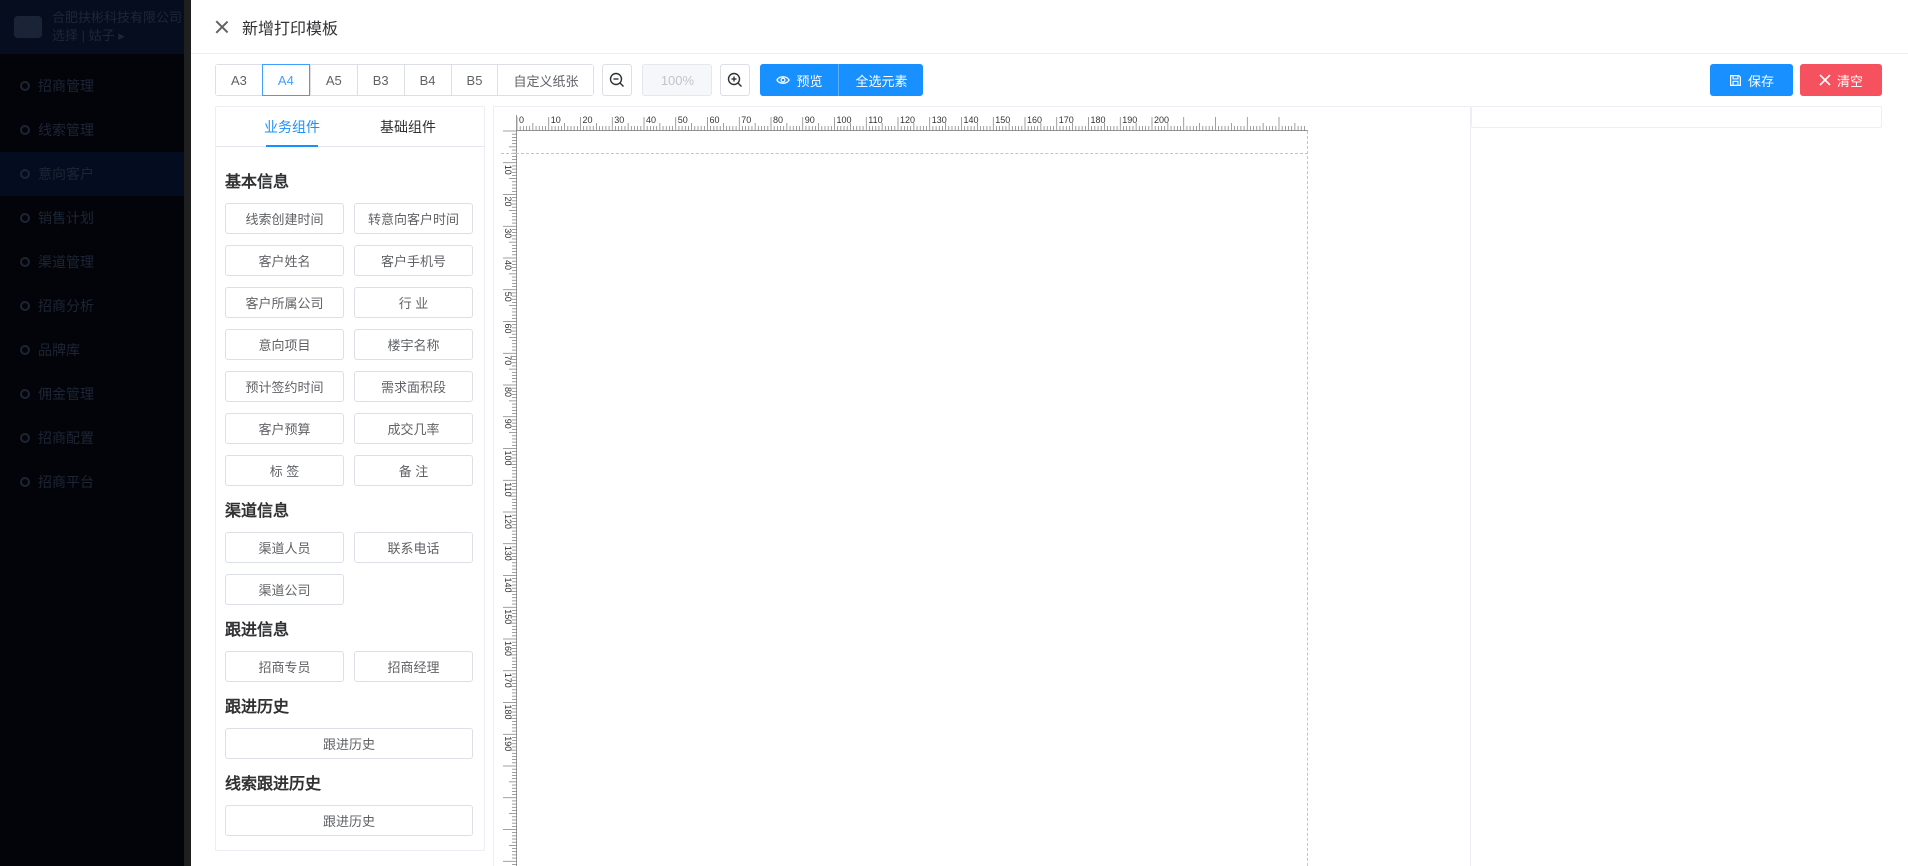 The height and width of the screenshot is (866, 1908). What do you see at coordinates (875, 120) in the screenshot?
I see `ruler-label: 110` at bounding box center [875, 120].